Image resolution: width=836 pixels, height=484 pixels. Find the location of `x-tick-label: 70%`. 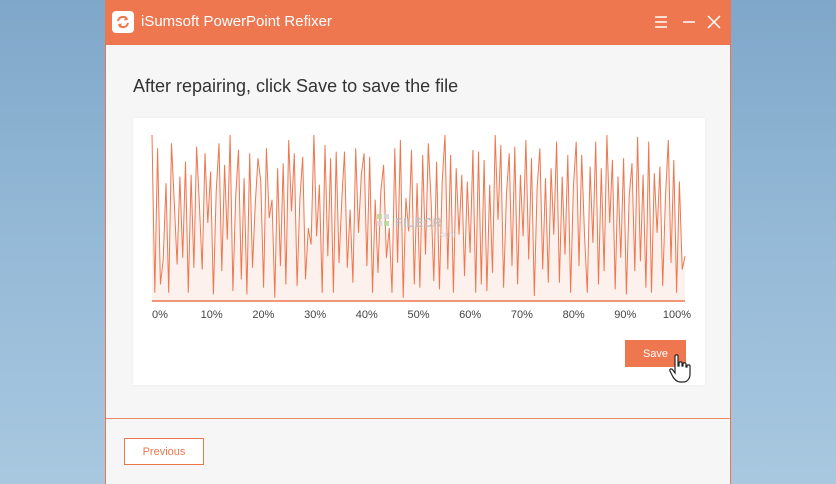

x-tick-label: 70% is located at coordinates (522, 315).